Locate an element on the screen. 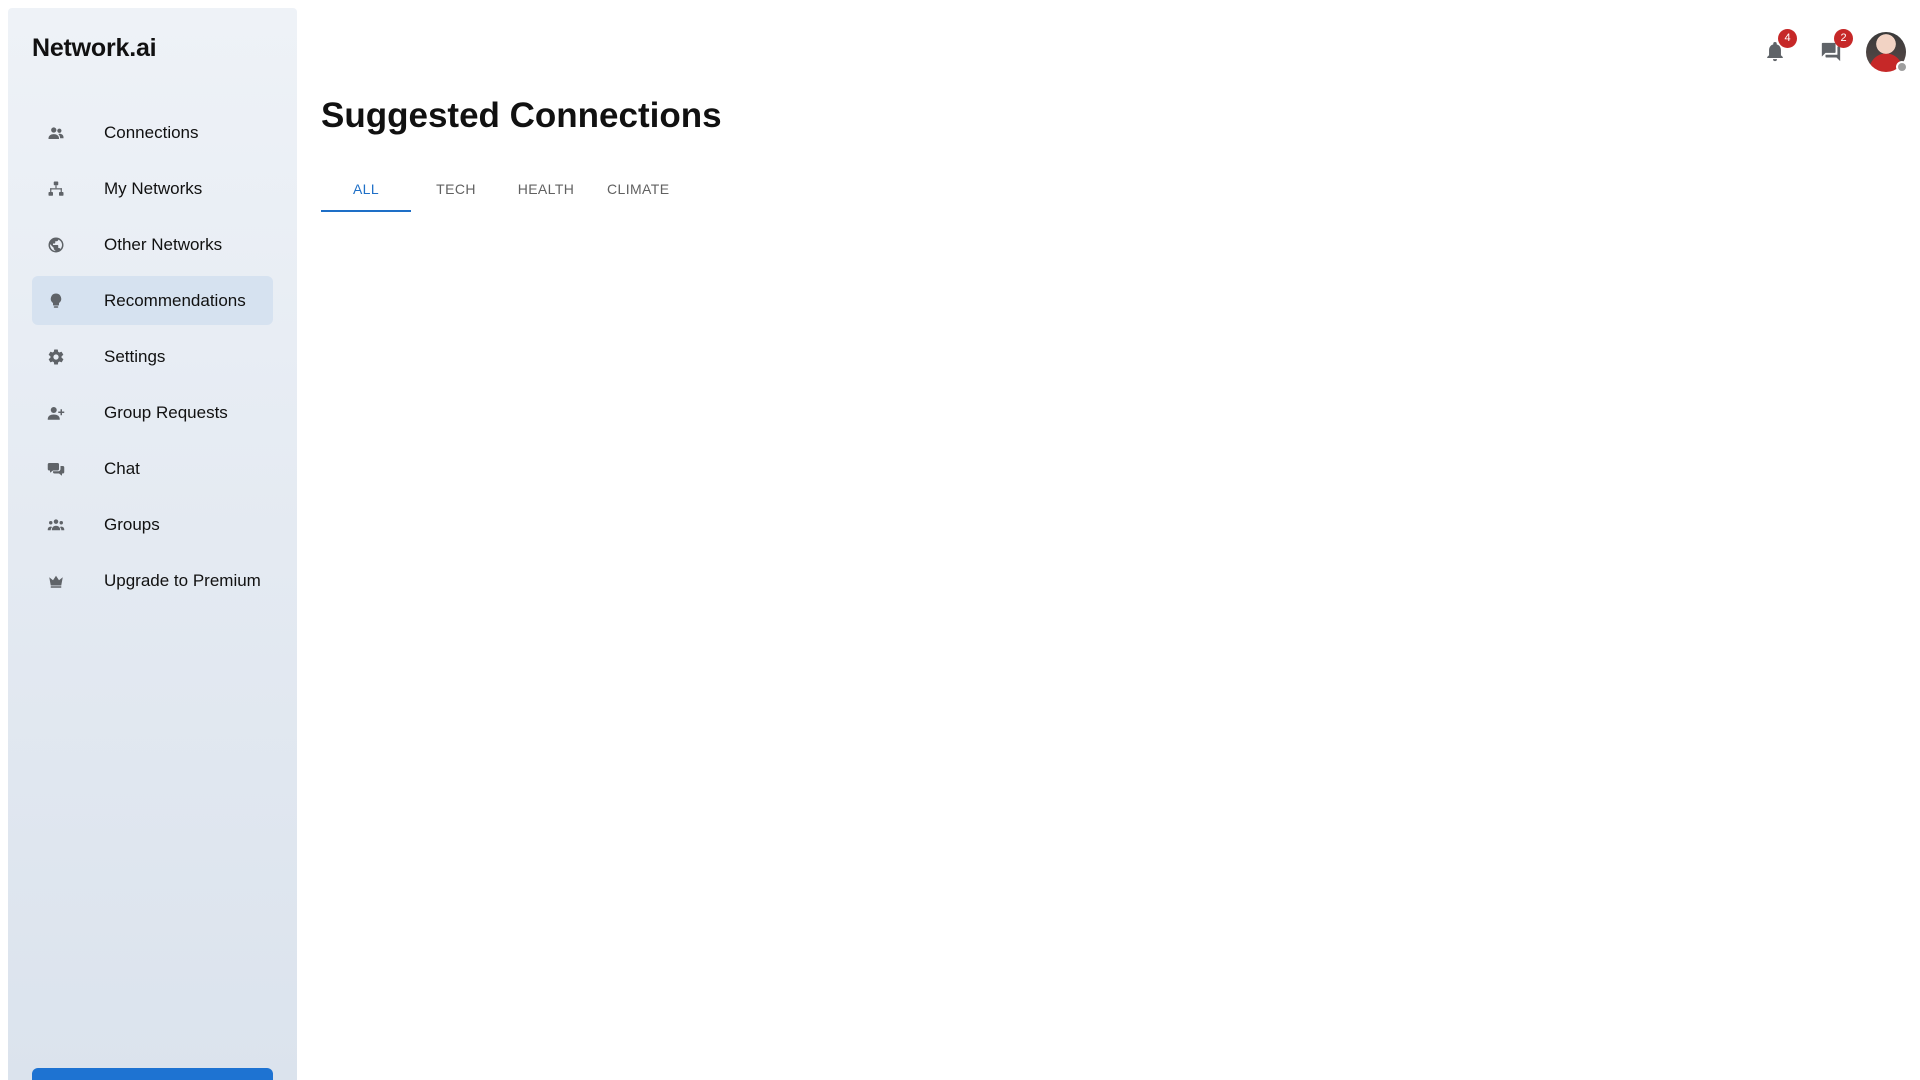 Image resolution: width=1920 pixels, height=1080 pixels. crown-icon is located at coordinates (56, 581).